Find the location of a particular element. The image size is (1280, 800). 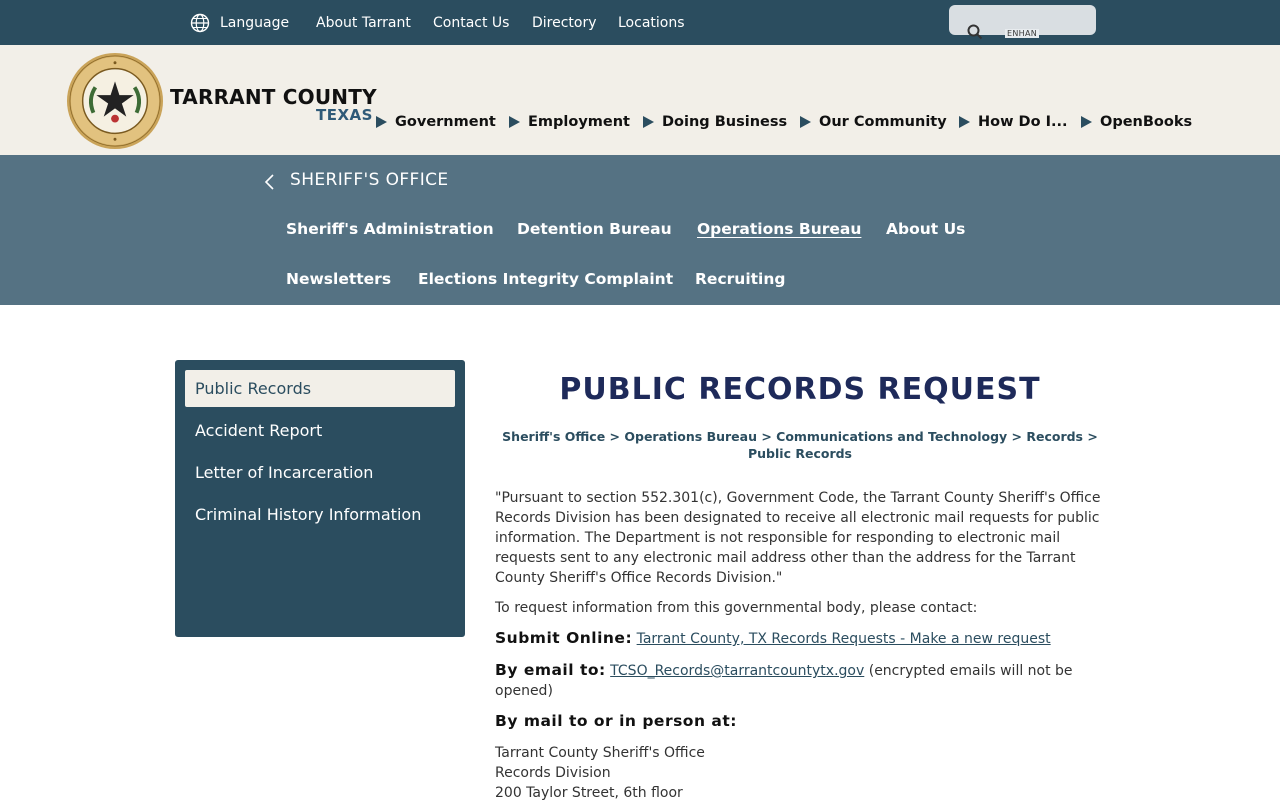

address-line: 200 Taylor Street, 6th floor is located at coordinates (589, 792).